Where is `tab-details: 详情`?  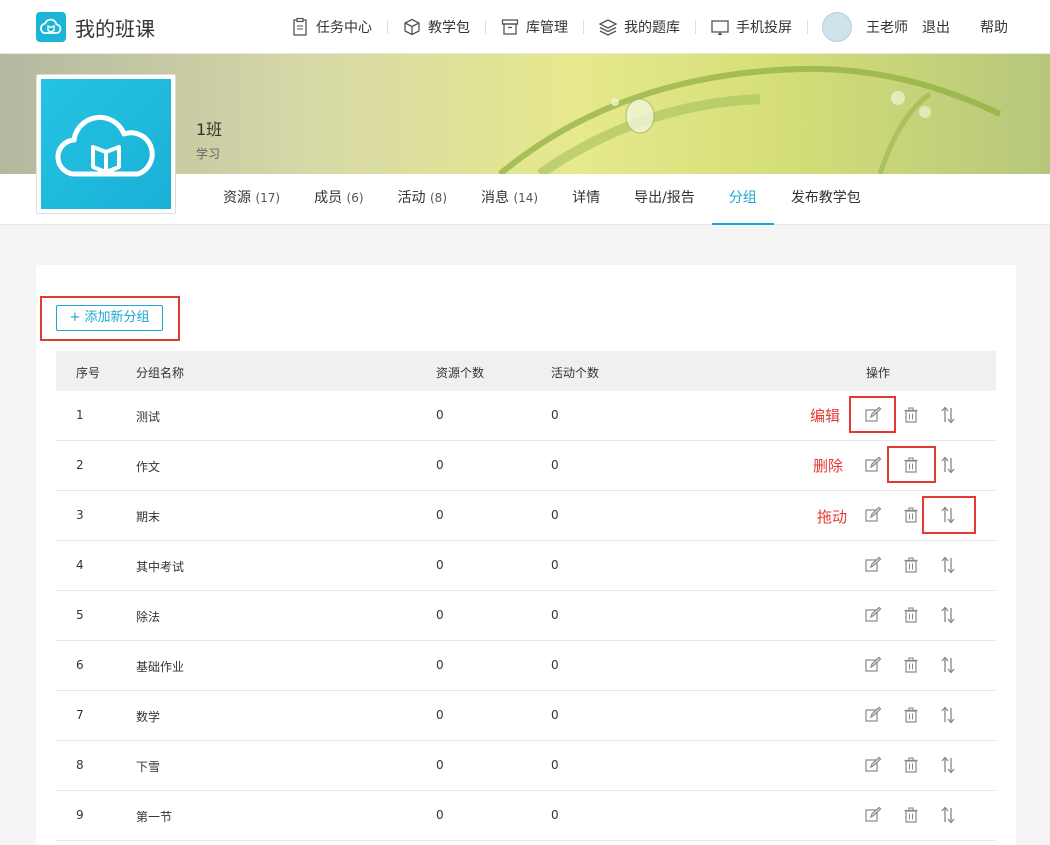
tab-details: 详情 is located at coordinates (586, 199).